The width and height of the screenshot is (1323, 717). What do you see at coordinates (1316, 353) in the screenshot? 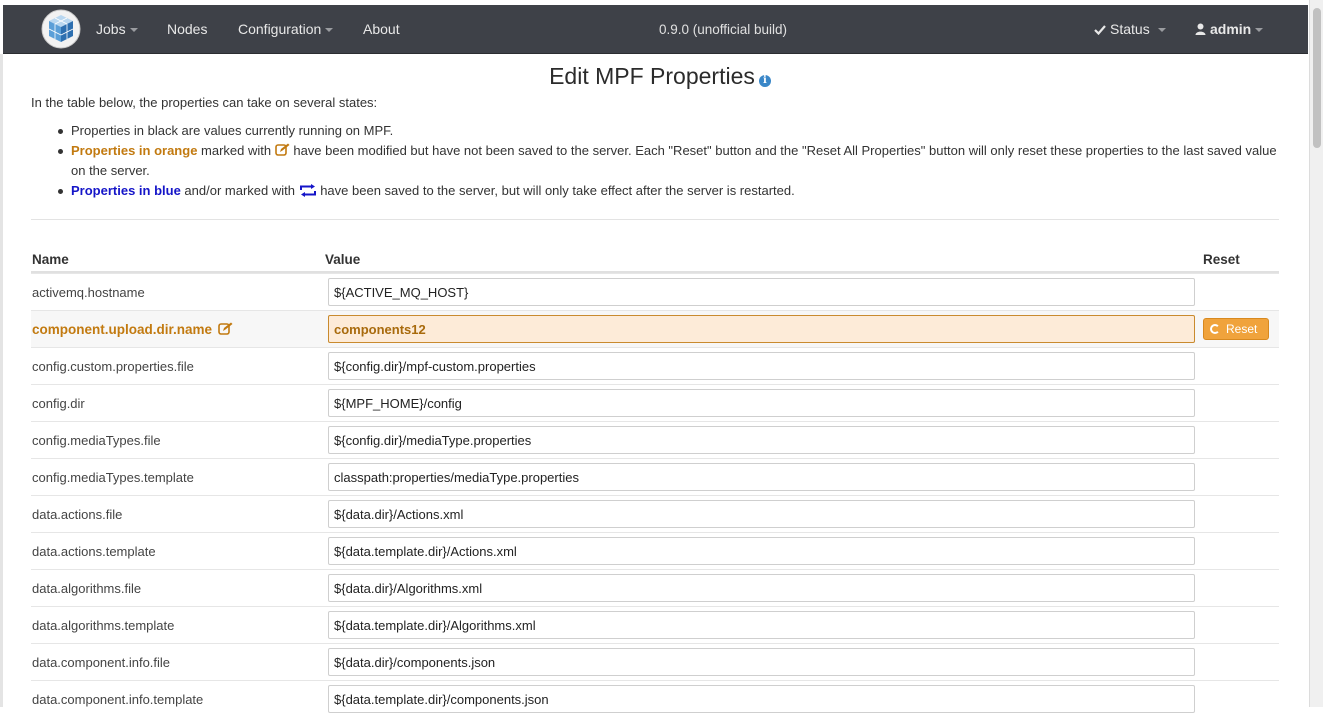
I see `vertical-scrollbar` at bounding box center [1316, 353].